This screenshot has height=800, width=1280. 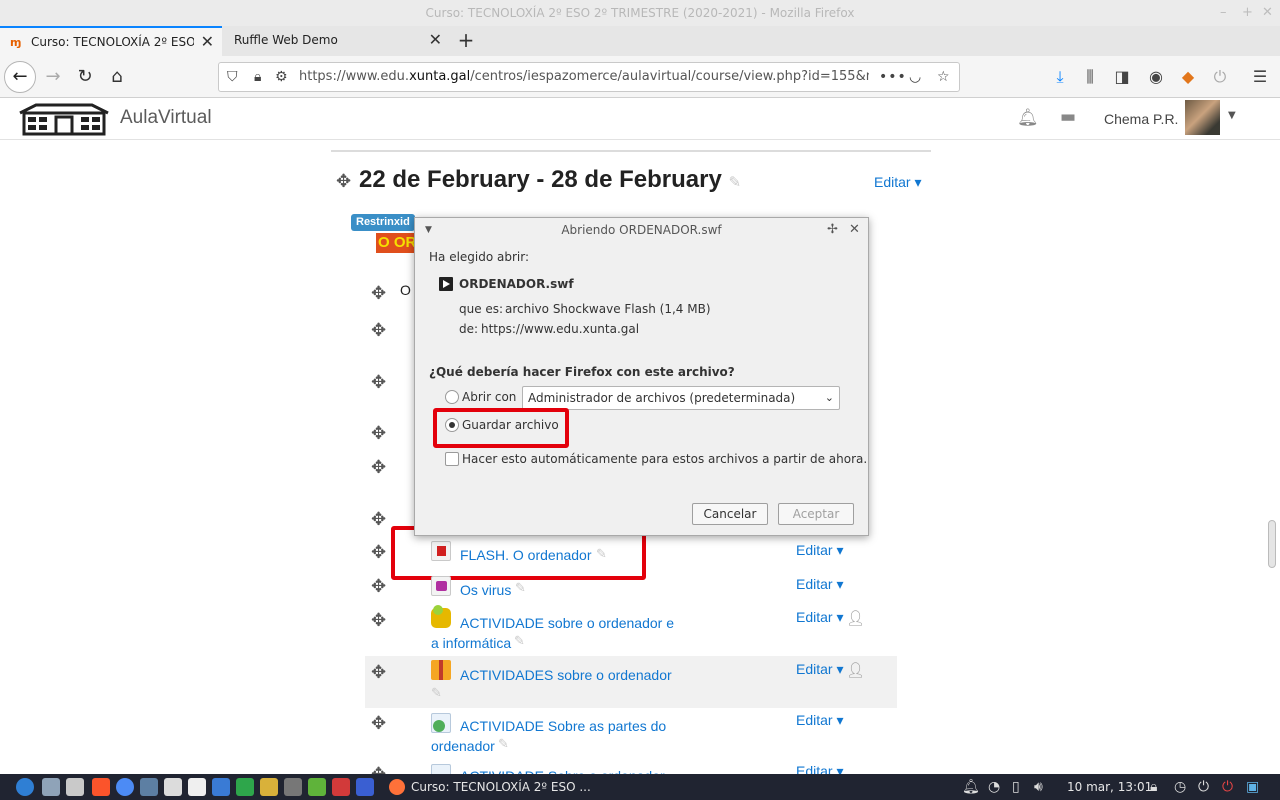 I want to click on forward-button: →, so click(x=53, y=77).